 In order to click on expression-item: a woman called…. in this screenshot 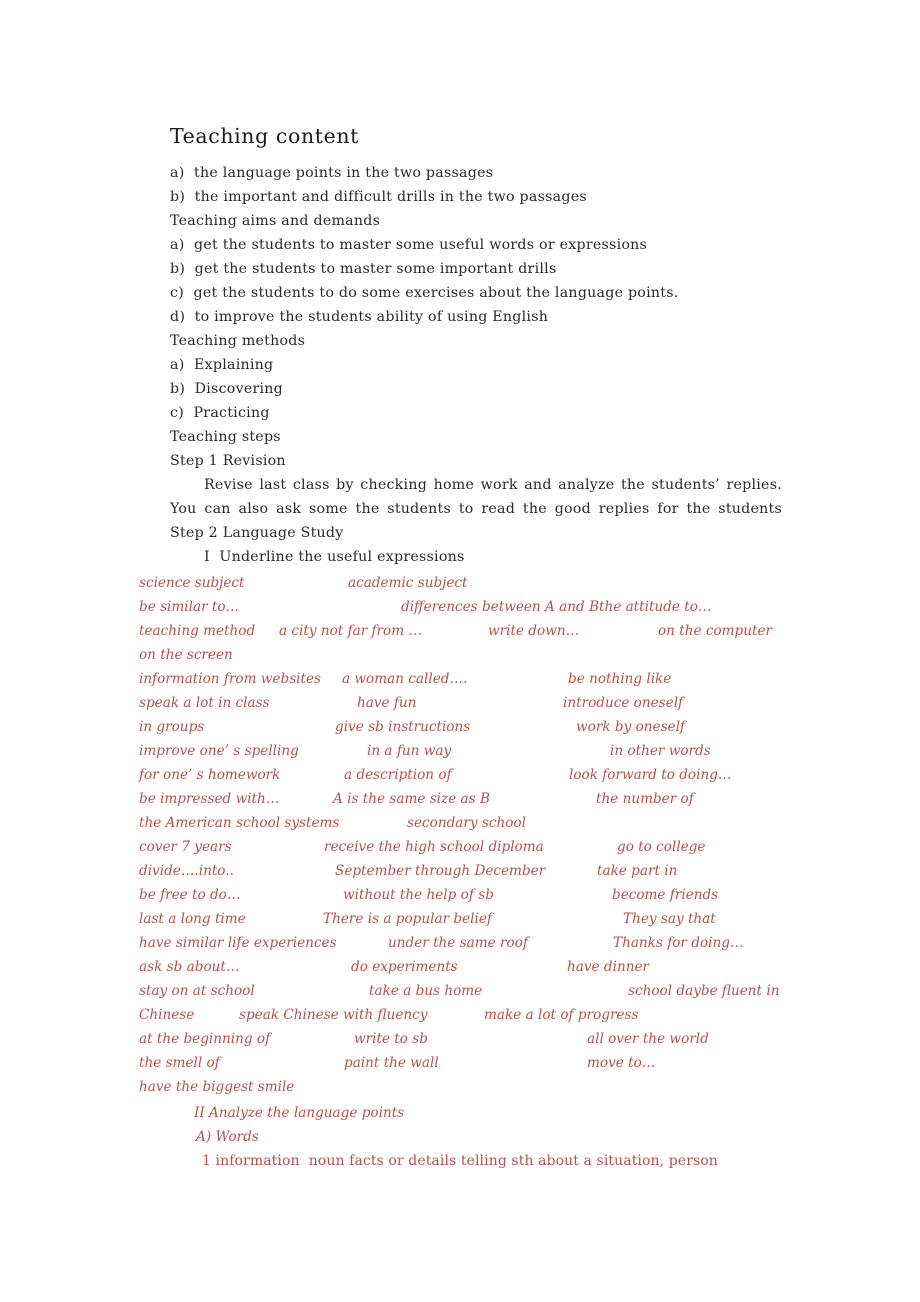, I will do `click(405, 679)`.